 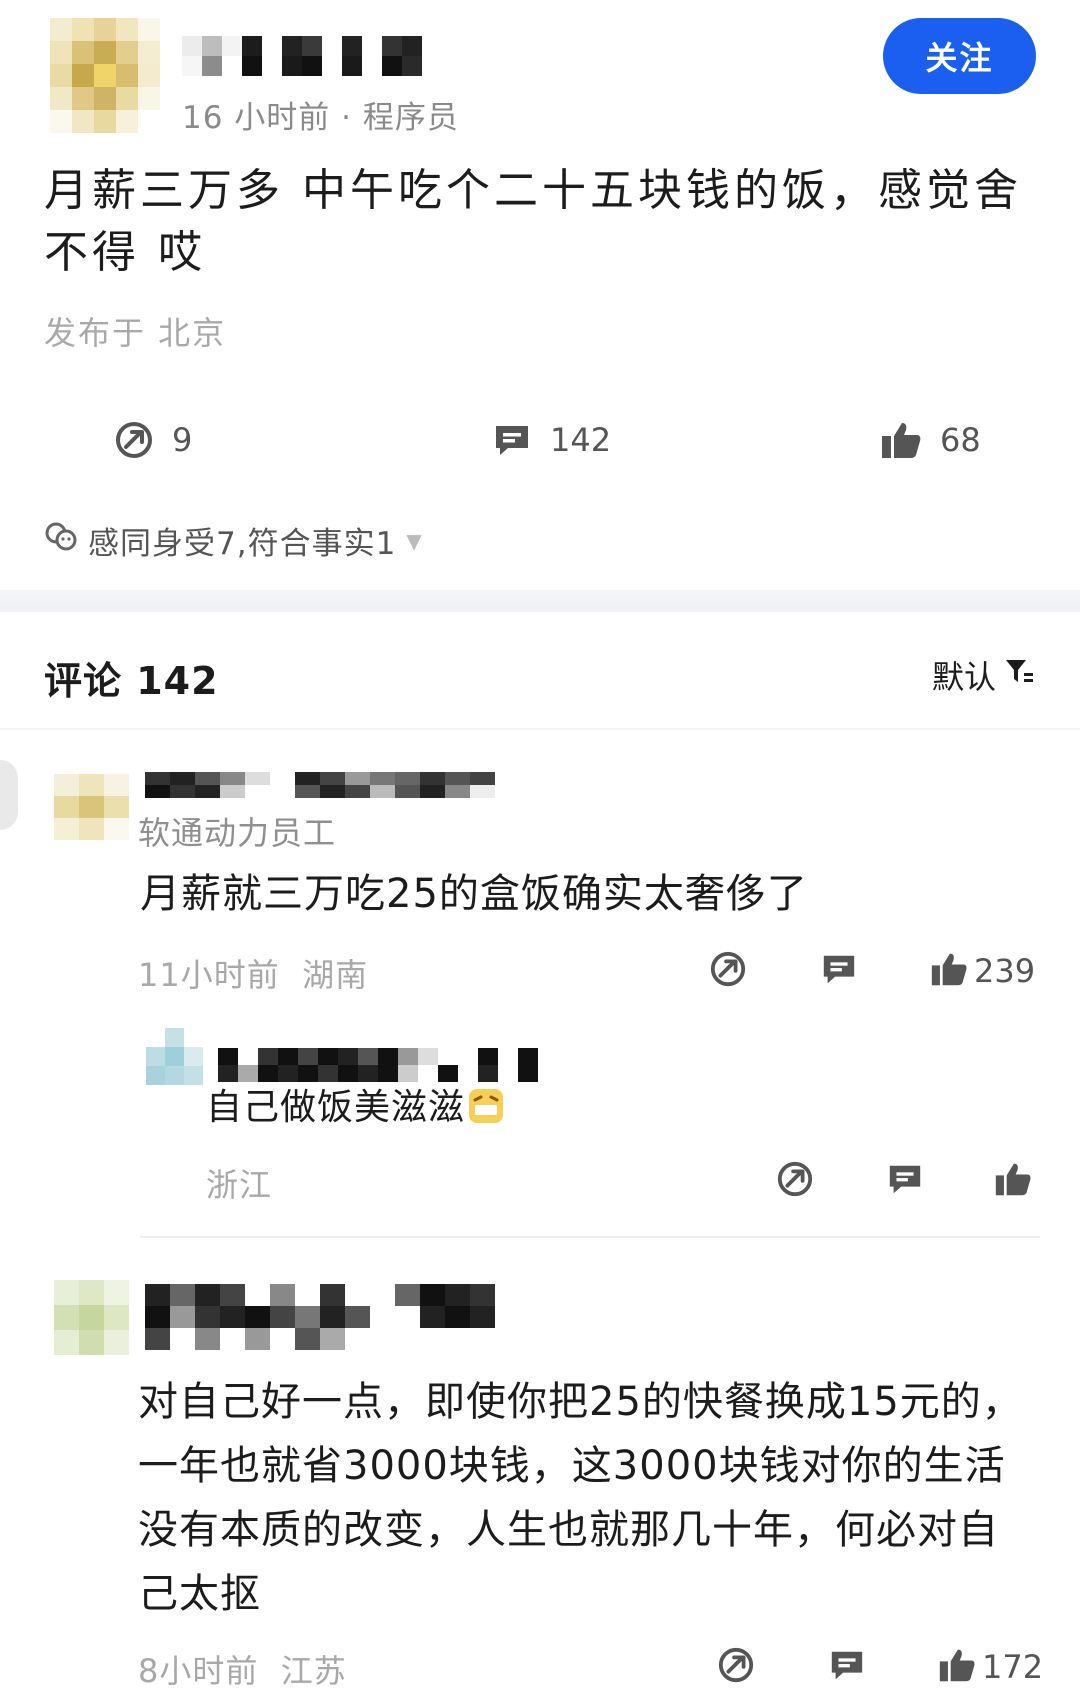 What do you see at coordinates (239, 1185) in the screenshot?
I see `reply-meta: 浙江` at bounding box center [239, 1185].